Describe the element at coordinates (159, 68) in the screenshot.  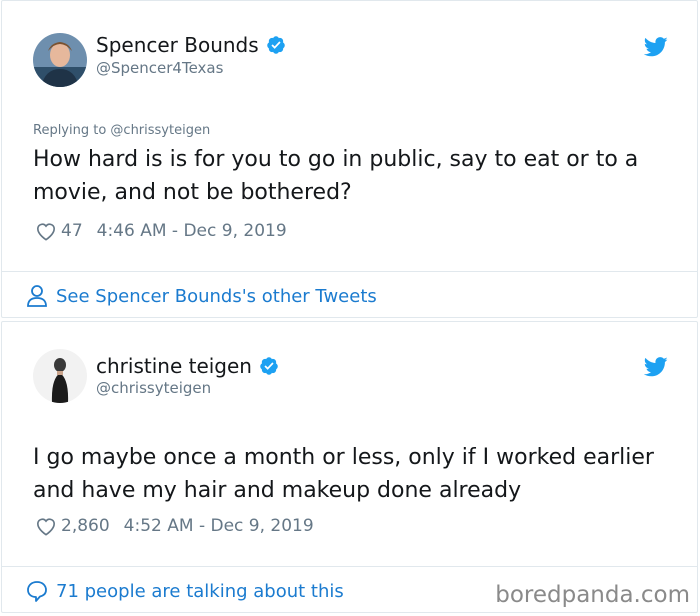
I see `author-handle: @Spencer4Texas` at that location.